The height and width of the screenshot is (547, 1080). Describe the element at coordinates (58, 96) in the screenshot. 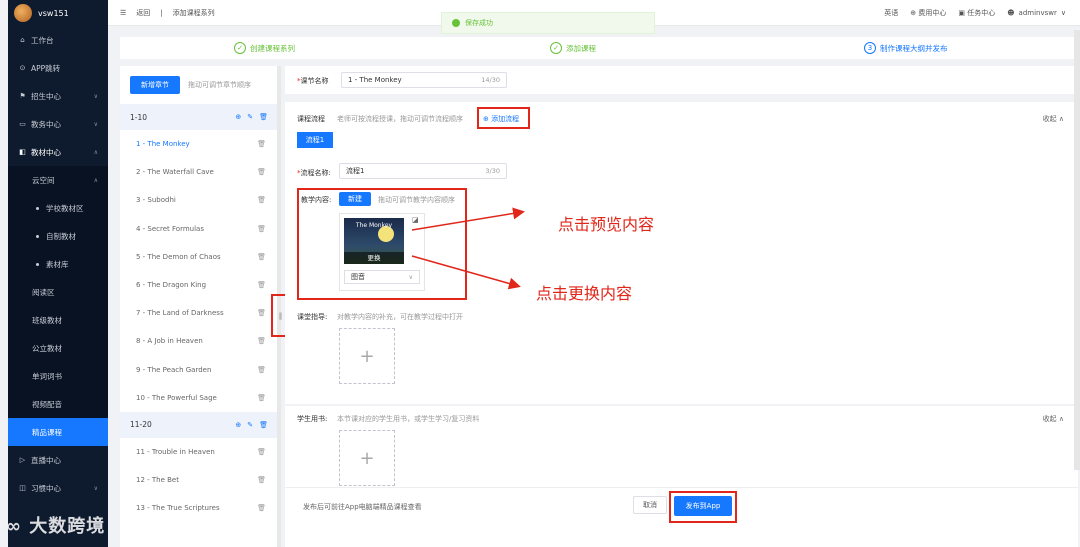

I see `sidebar-item-enroll: ⚑ 招生中心 ∨` at that location.